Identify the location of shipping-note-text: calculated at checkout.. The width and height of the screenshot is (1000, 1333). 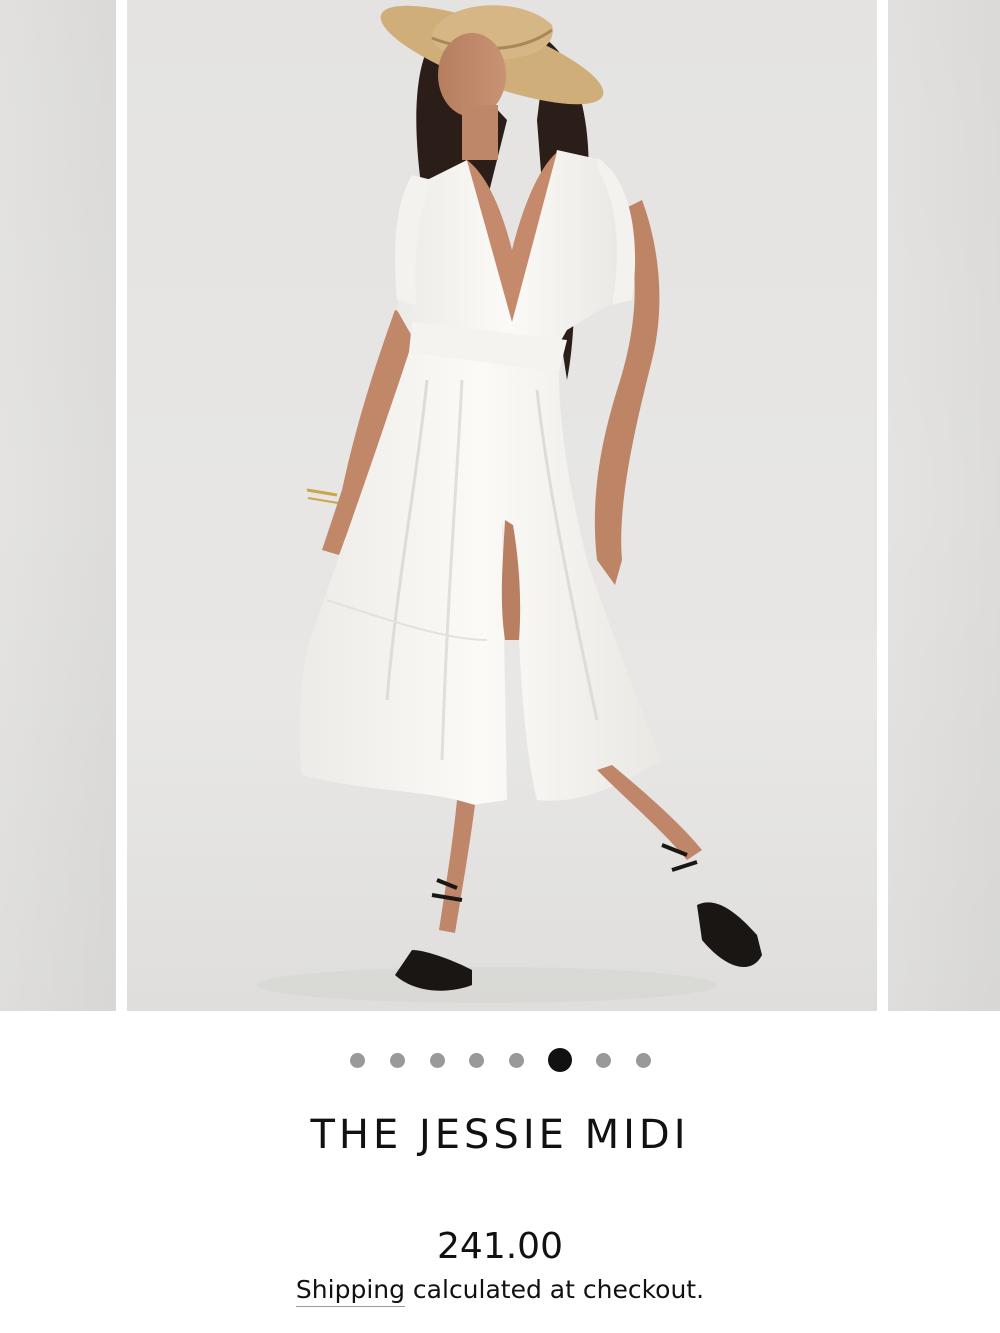
(554, 1289).